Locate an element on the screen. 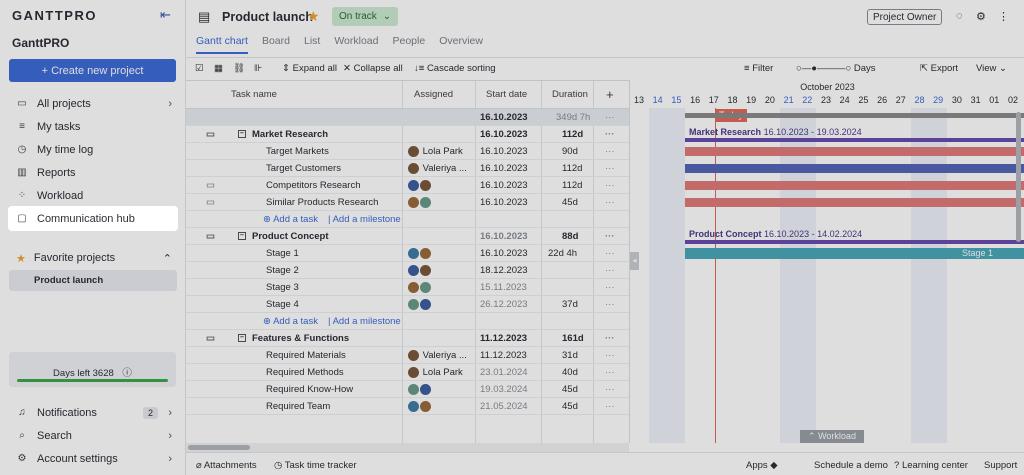  sidebar-item-search: ⌕ Search › is located at coordinates (93, 435).